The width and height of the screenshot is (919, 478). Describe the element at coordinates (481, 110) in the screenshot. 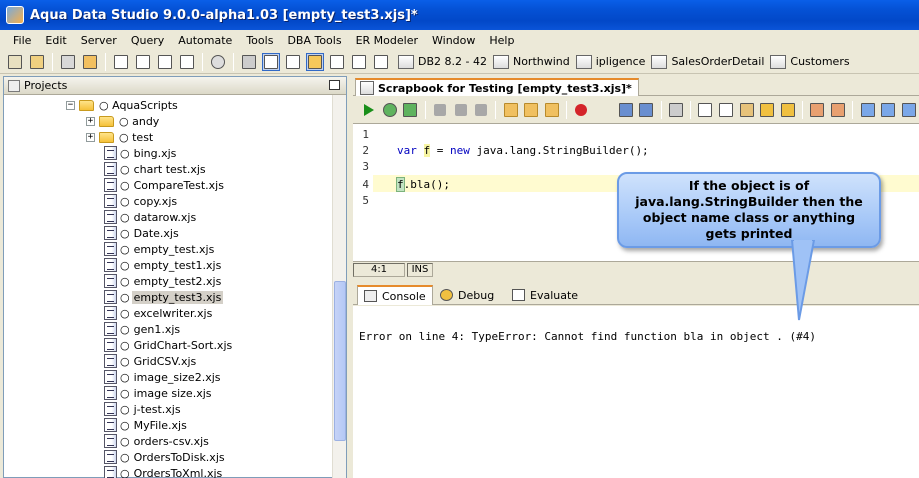

I see `suspend-button` at that location.